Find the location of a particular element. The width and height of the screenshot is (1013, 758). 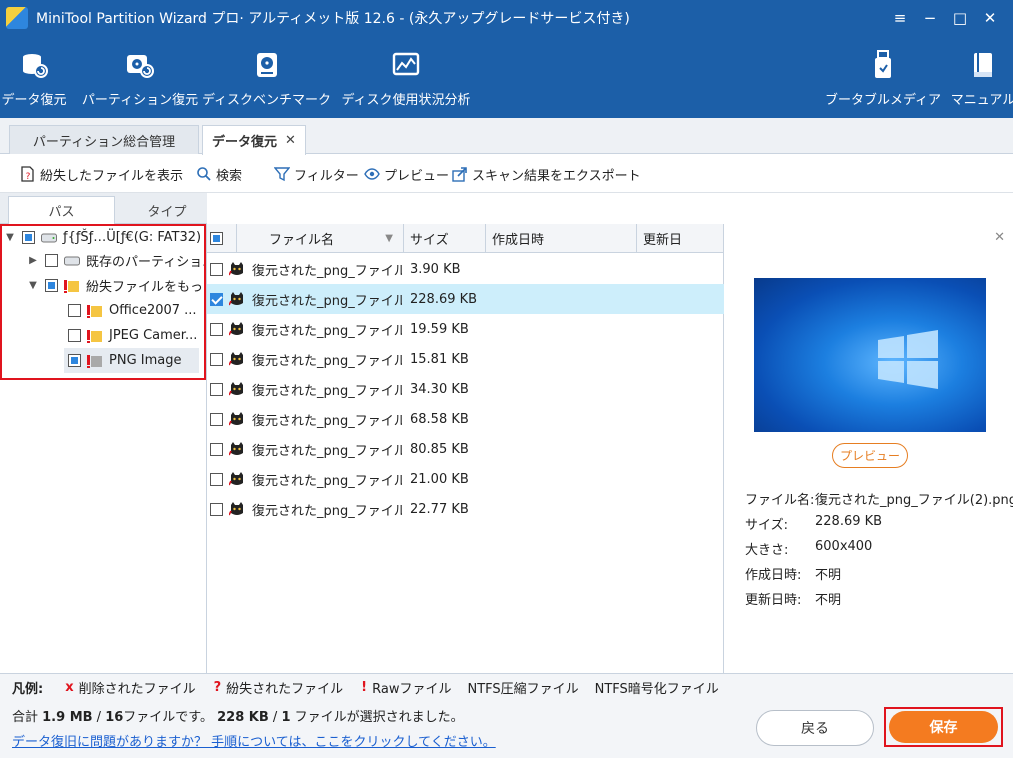

toolbar-label: ディスク使用状況分析 is located at coordinates (406, 100).